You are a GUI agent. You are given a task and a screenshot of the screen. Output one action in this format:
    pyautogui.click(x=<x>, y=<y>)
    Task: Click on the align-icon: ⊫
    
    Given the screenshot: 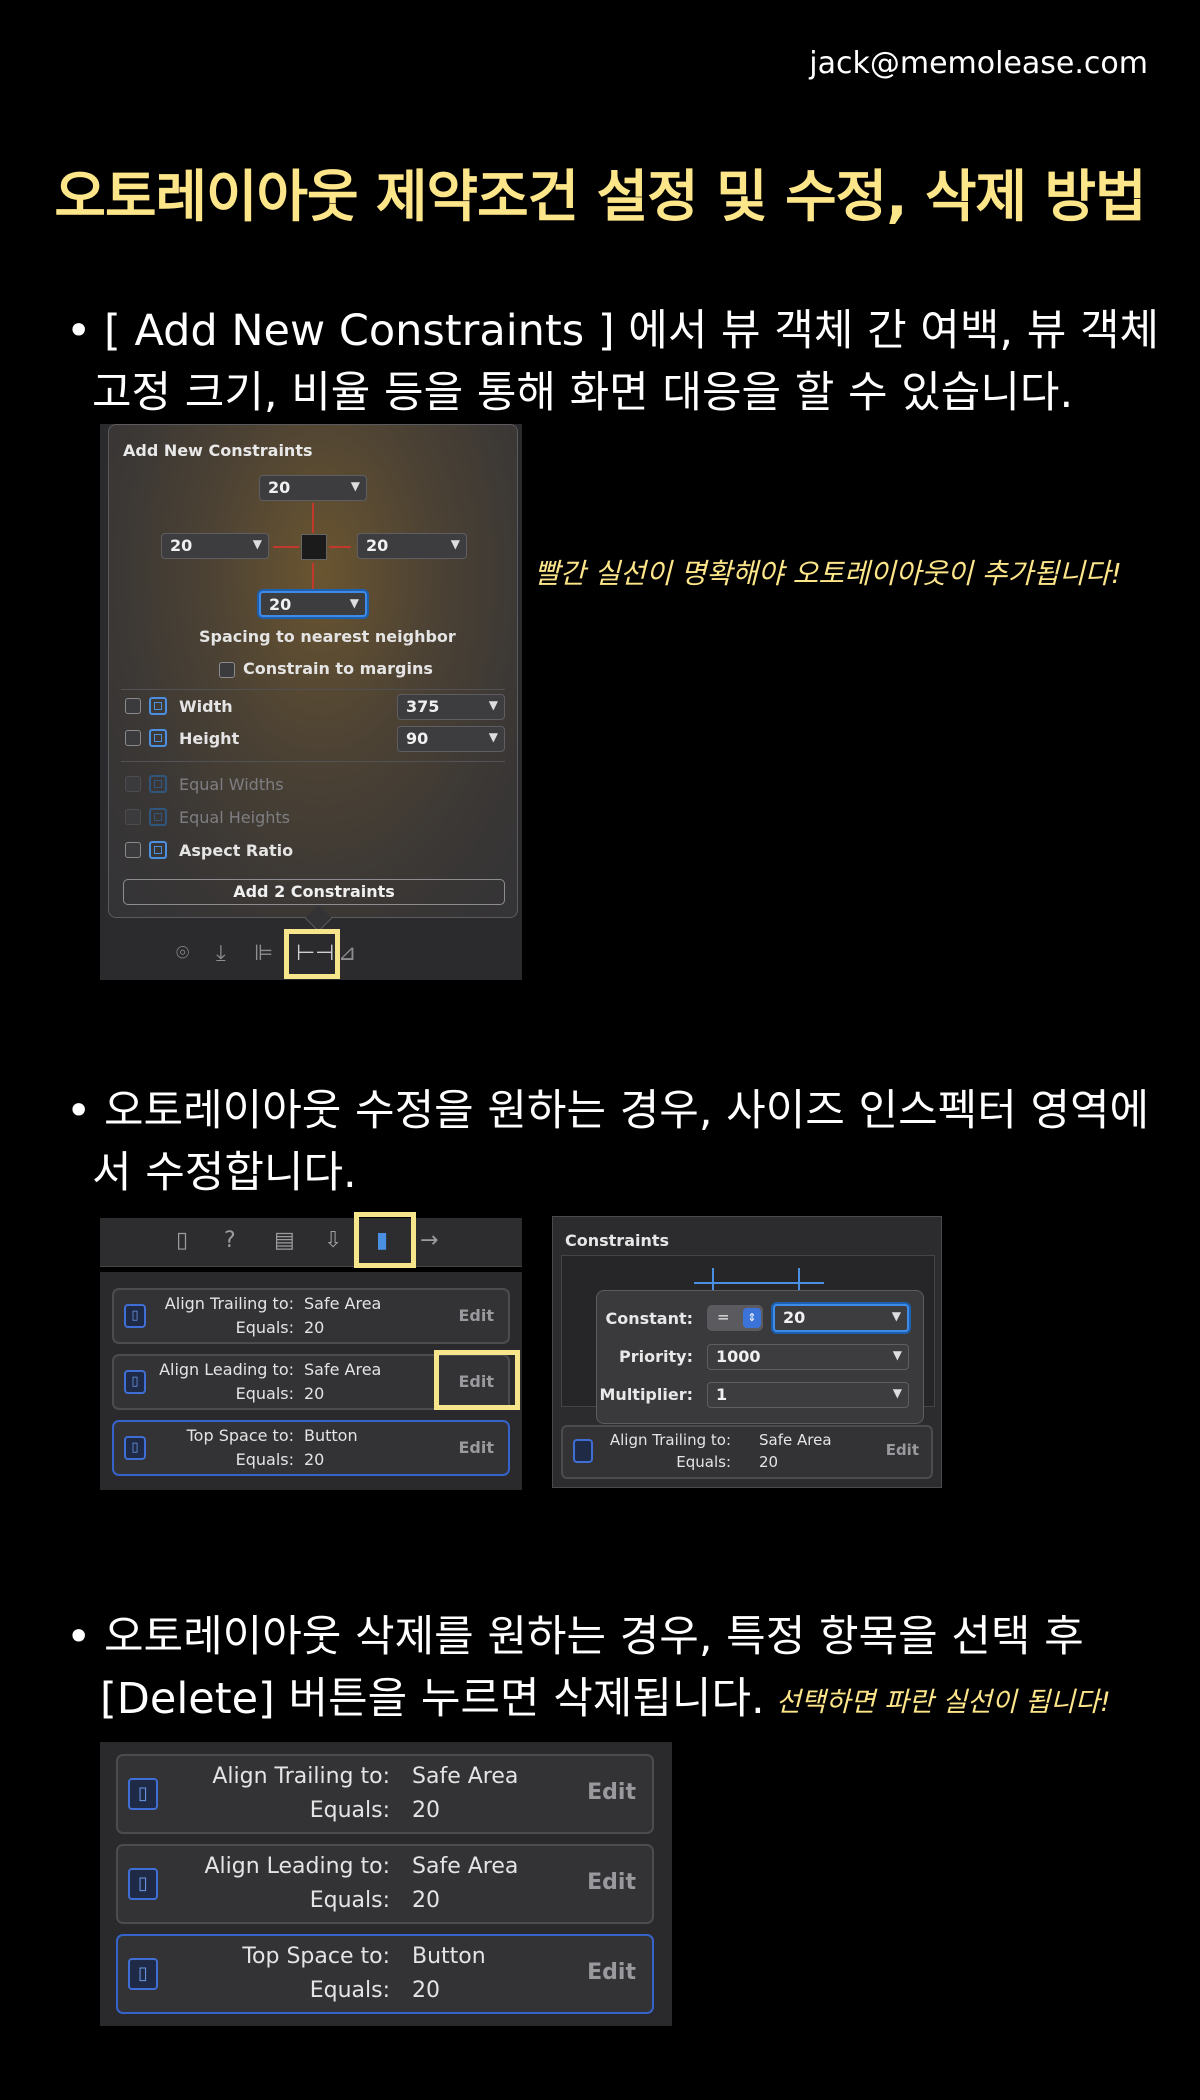 What is the action you would take?
    pyautogui.click(x=263, y=954)
    